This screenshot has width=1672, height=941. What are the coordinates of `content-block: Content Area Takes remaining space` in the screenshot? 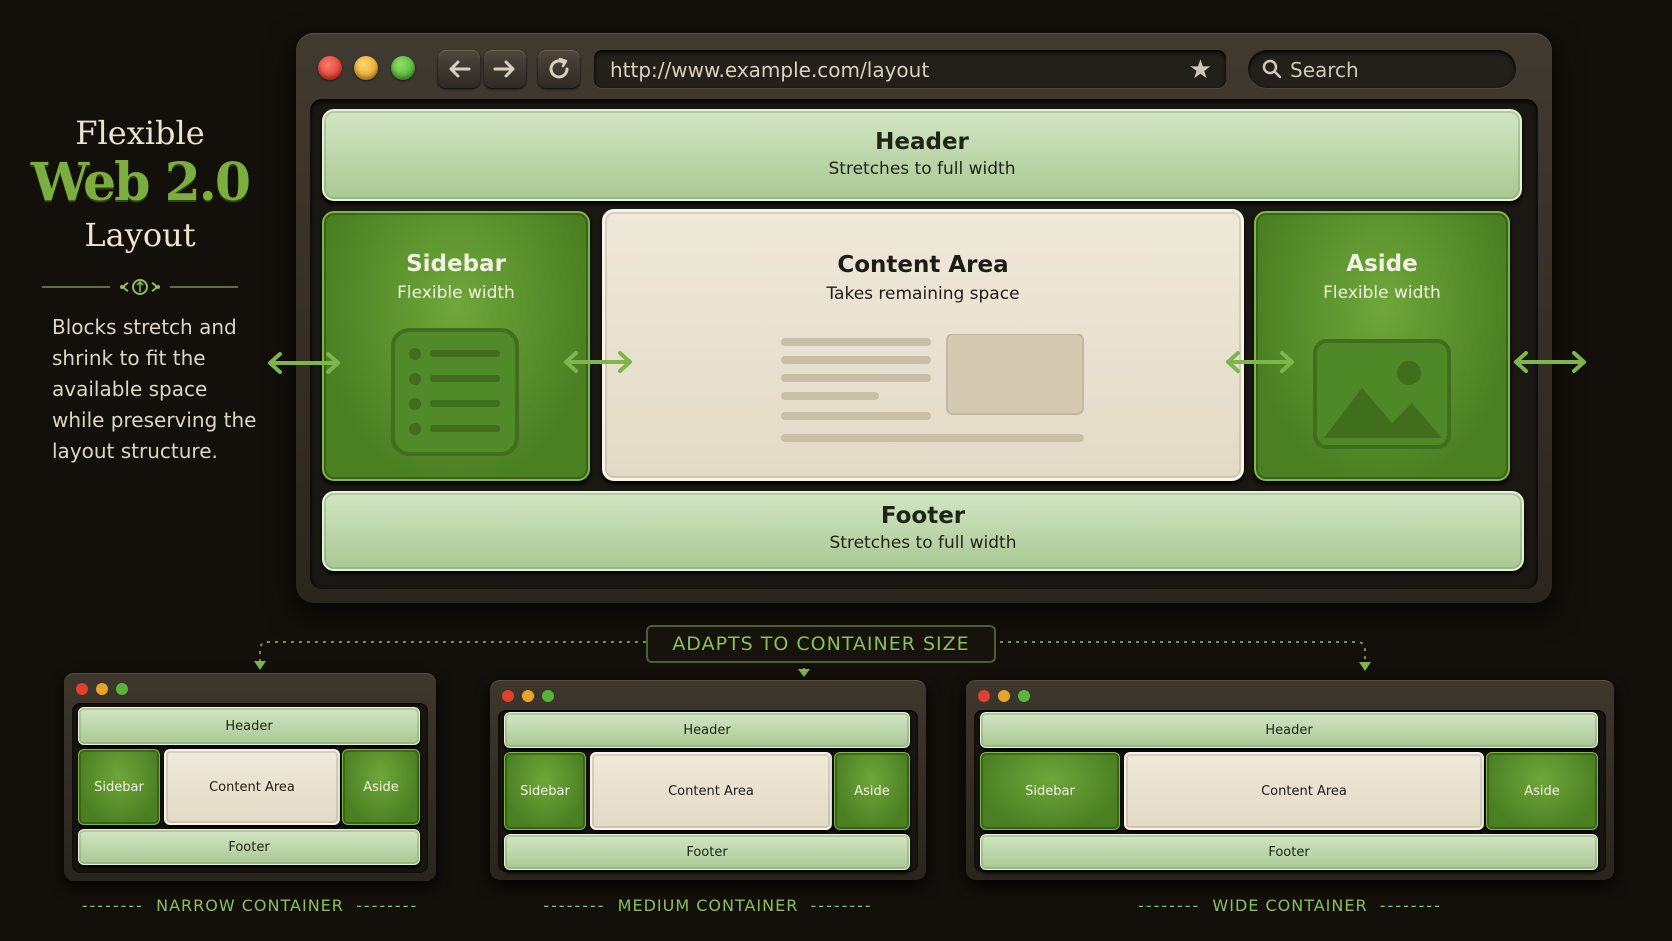 It's located at (923, 345).